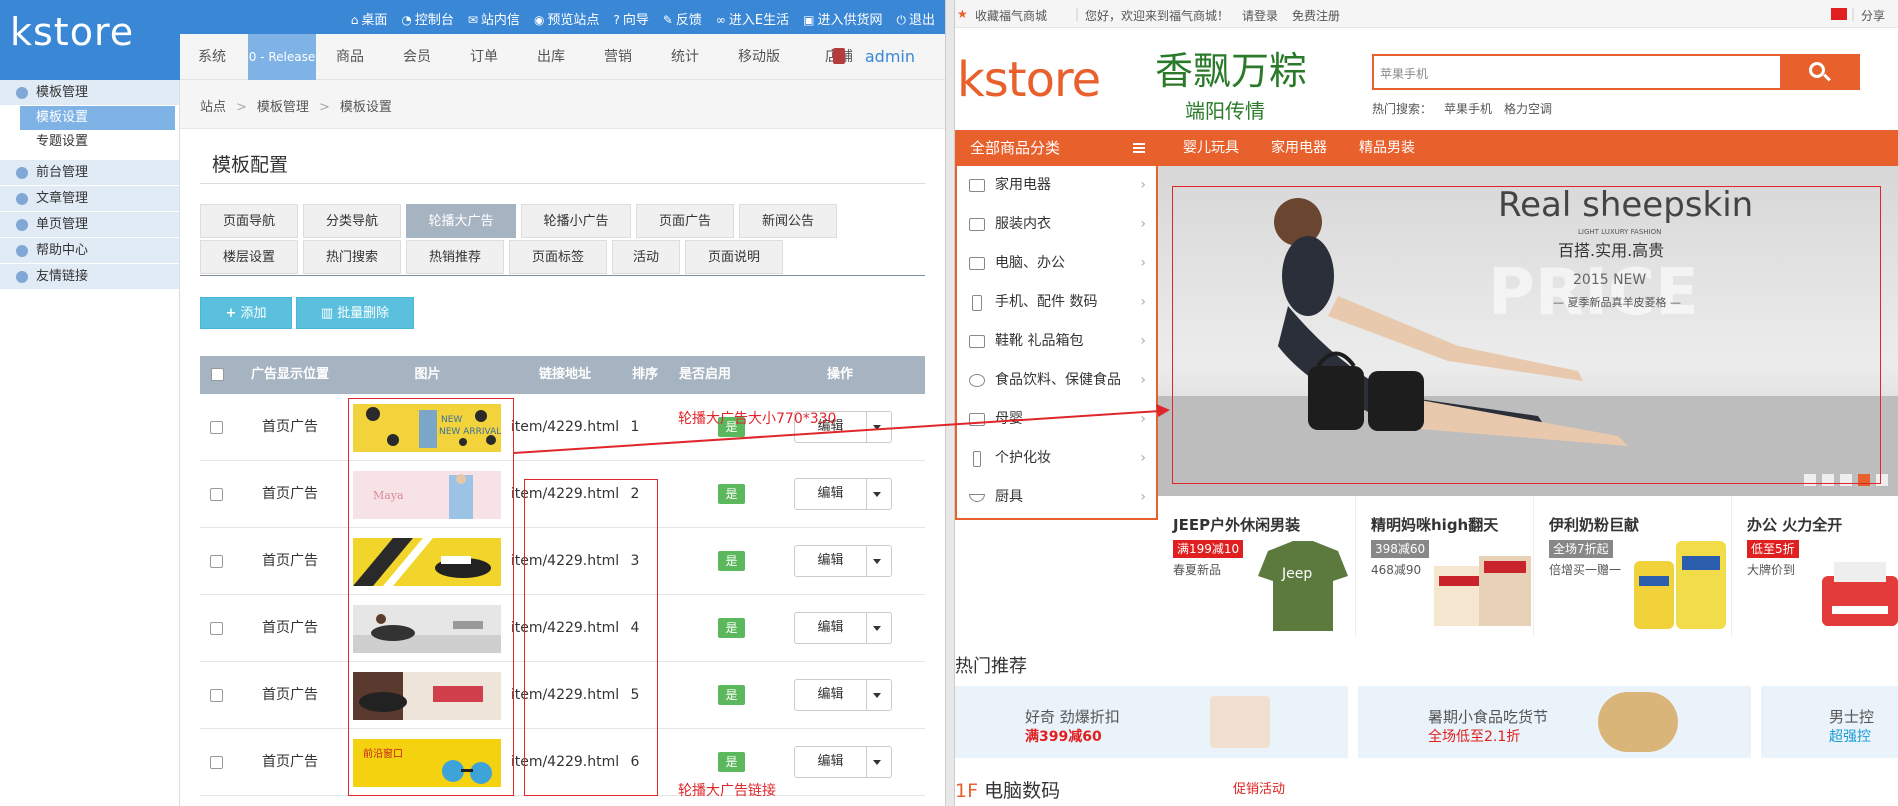 This screenshot has width=1898, height=806. What do you see at coordinates (558, 257) in the screenshot?
I see `tab-page-tags: 页面标签` at bounding box center [558, 257].